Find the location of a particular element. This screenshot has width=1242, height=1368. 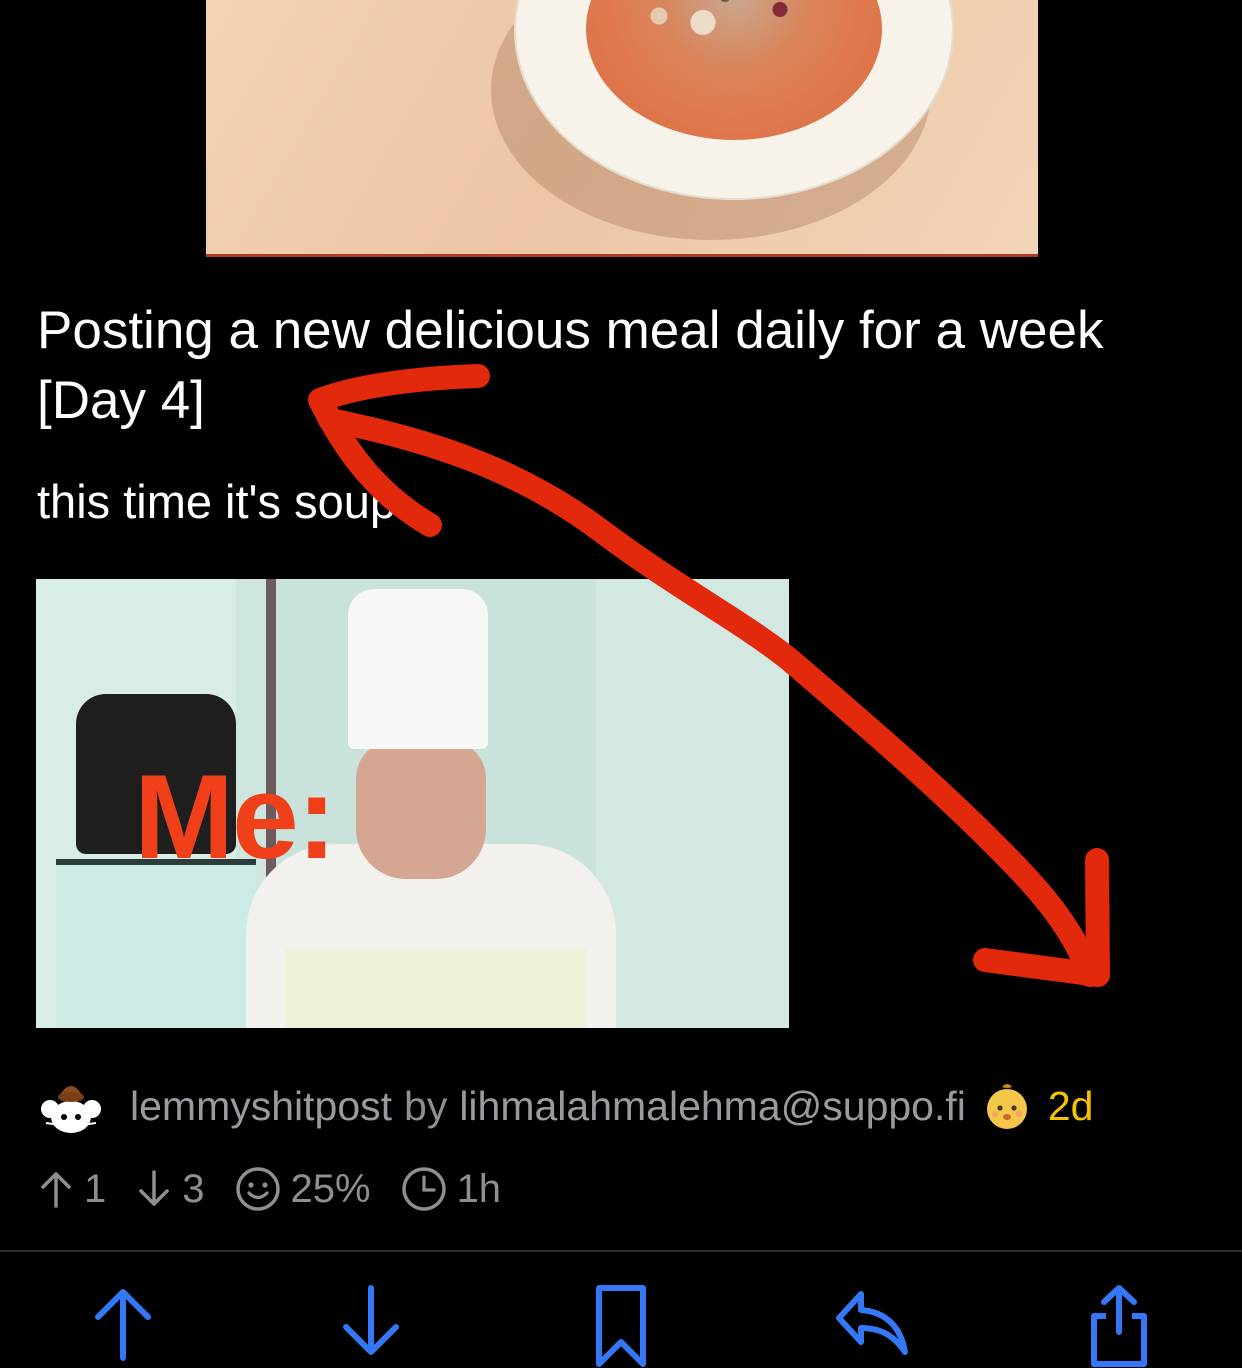

upvote-ratio-stat: 25% is located at coordinates (303, 1189).